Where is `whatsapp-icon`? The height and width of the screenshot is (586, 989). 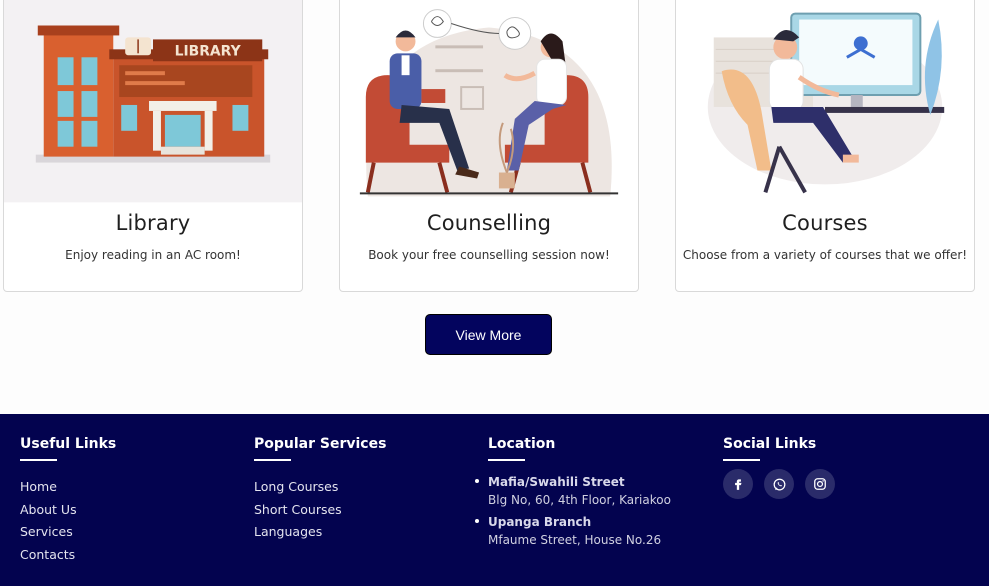 whatsapp-icon is located at coordinates (779, 484).